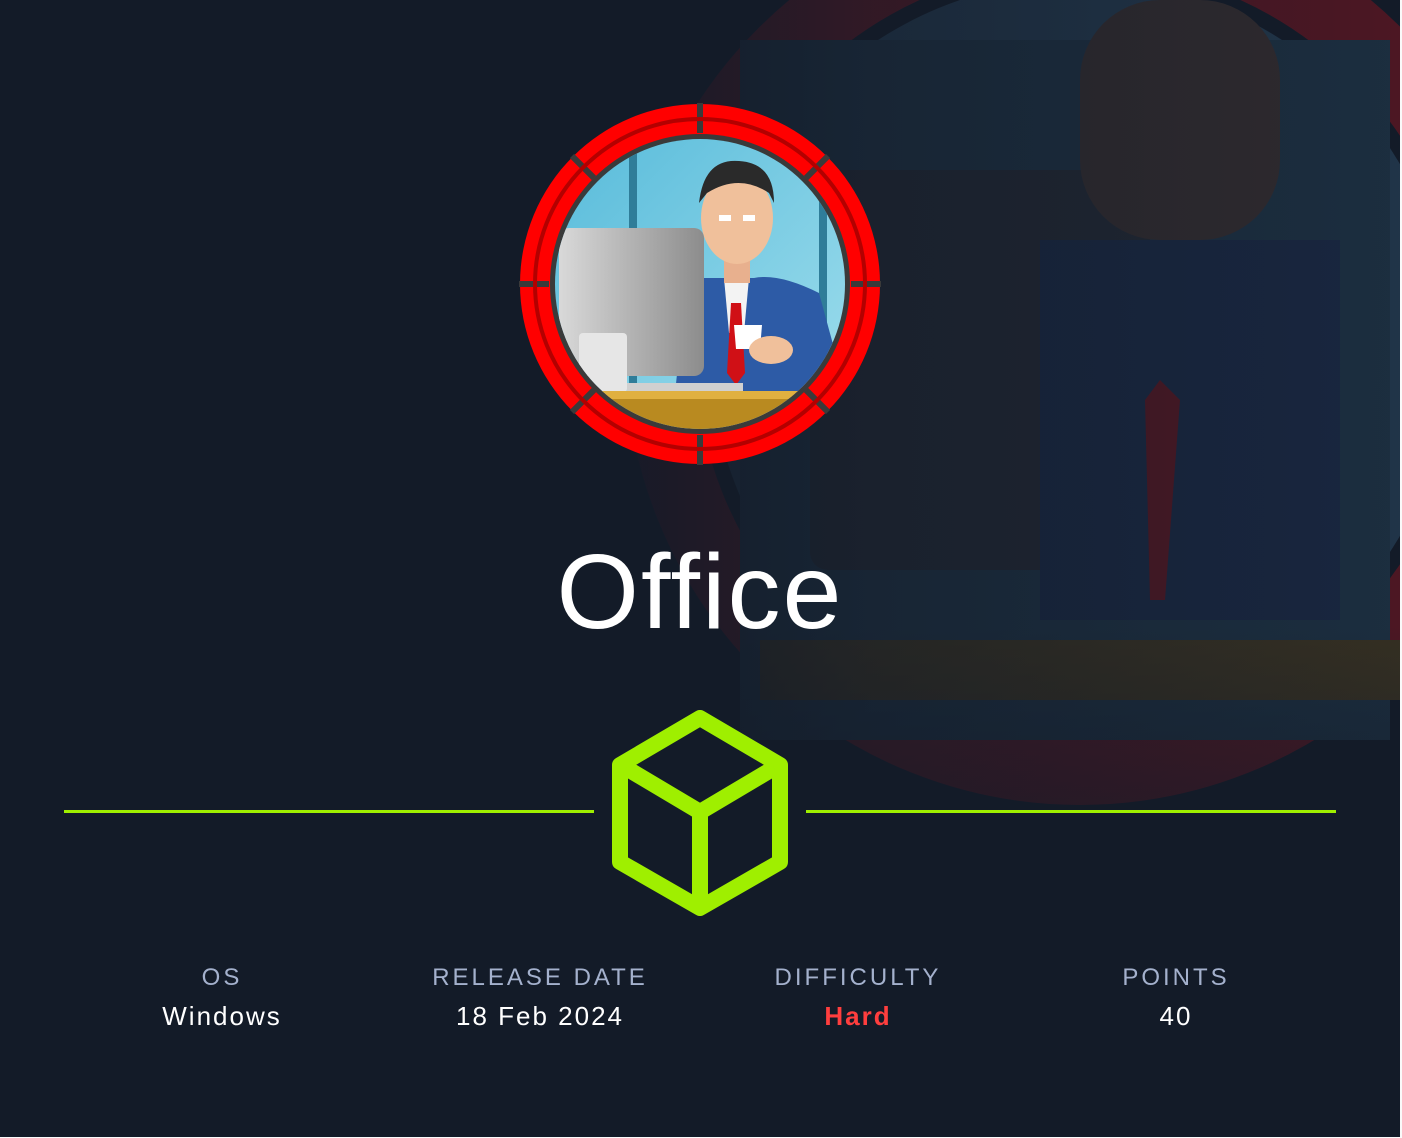 This screenshot has height=1138, width=1402. What do you see at coordinates (1071, 811) in the screenshot?
I see `divider-right` at bounding box center [1071, 811].